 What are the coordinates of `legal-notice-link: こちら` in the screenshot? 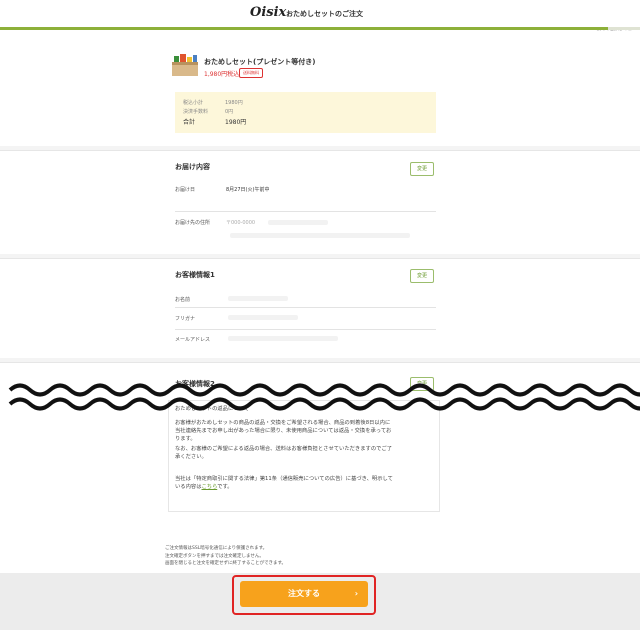 It's located at (210, 487).